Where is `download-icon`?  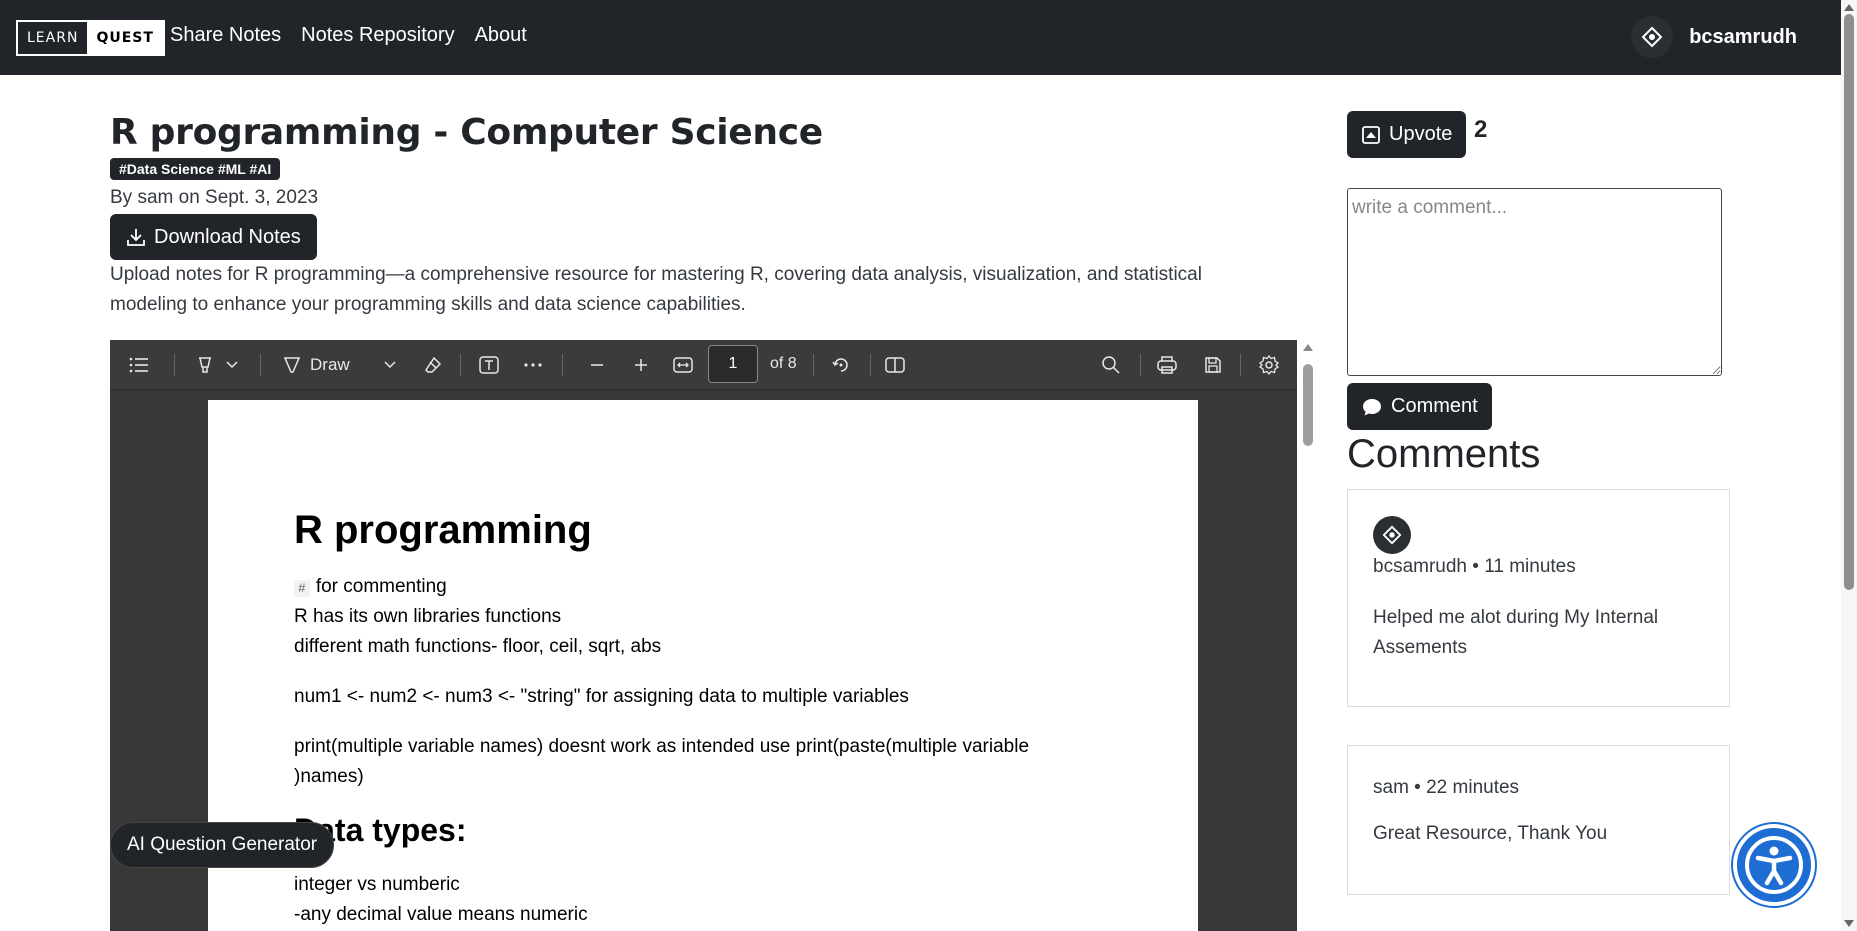
download-icon is located at coordinates (136, 237).